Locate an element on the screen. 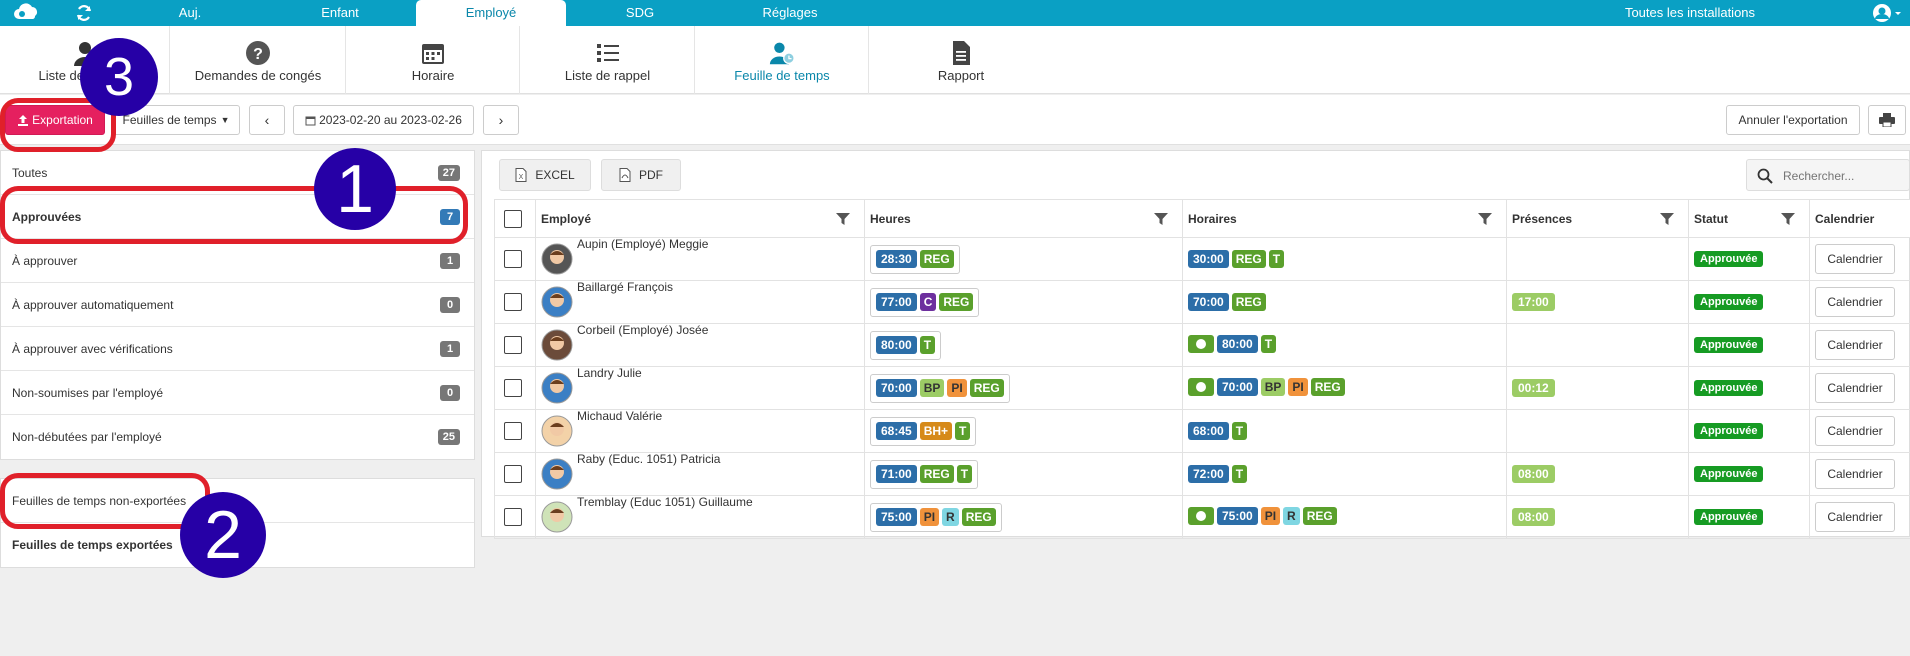 This screenshot has width=1910, height=656. subtab-rapport: Rapport is located at coordinates (961, 60).